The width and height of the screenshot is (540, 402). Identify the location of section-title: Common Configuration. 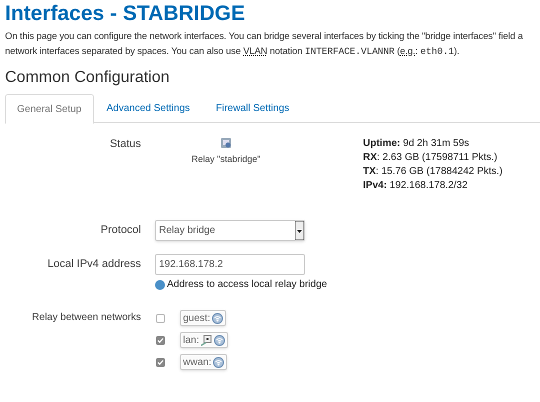
(88, 78).